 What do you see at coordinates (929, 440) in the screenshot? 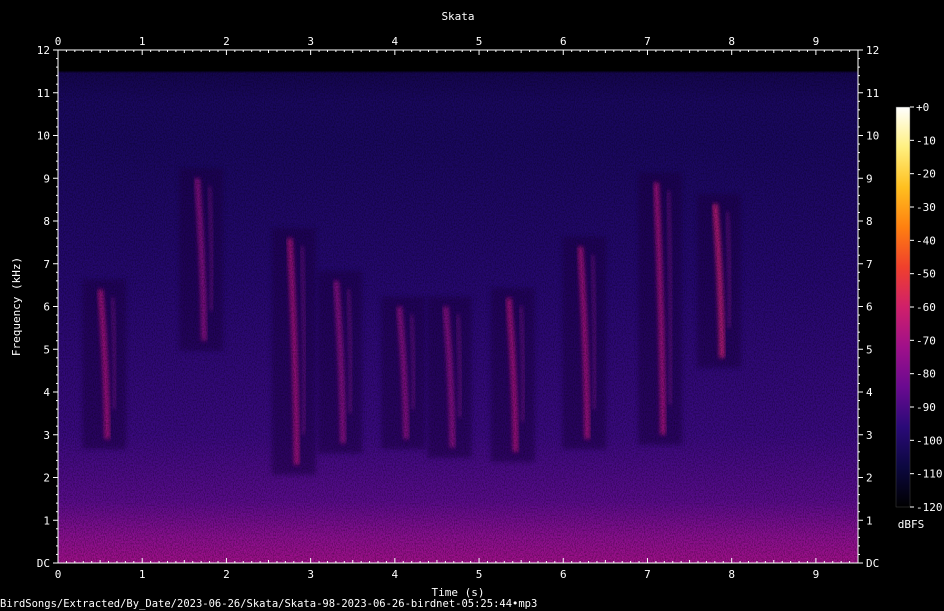
I see `colorbar-tick-label: -100` at bounding box center [929, 440].